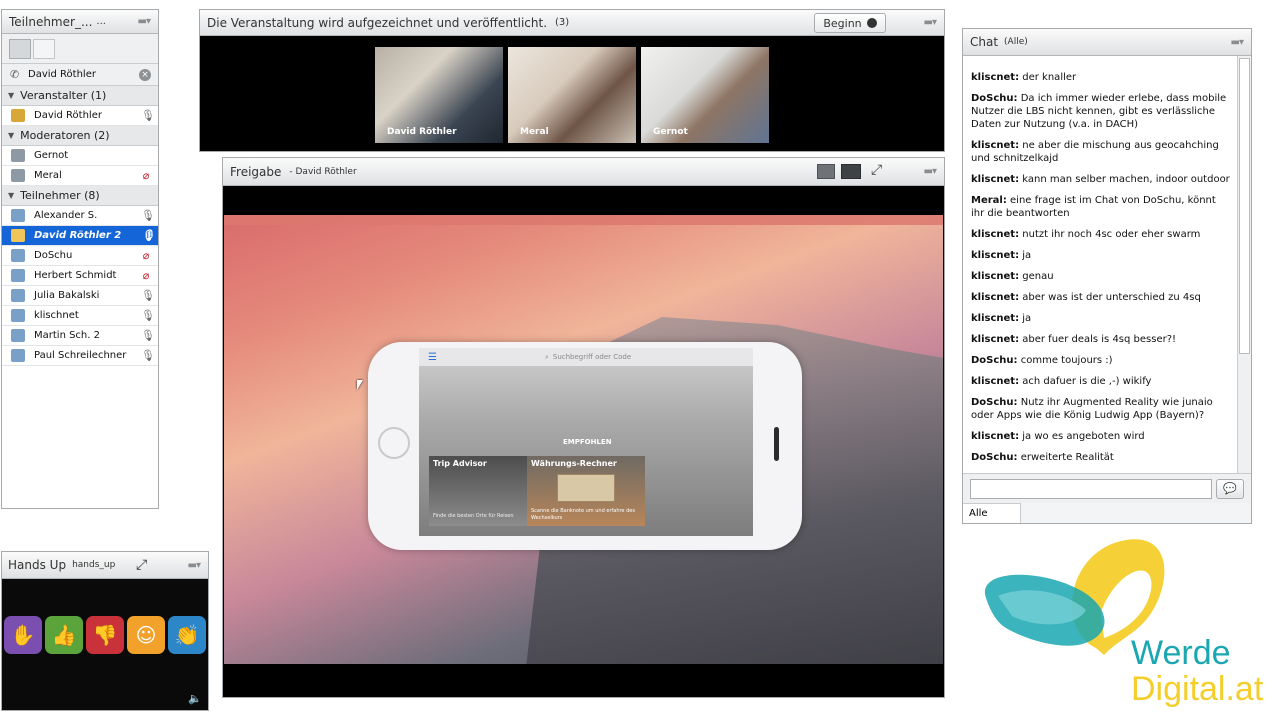 This screenshot has height=724, width=1280. Describe the element at coordinates (145, 75) in the screenshot. I see `clear-icon: ×` at that location.